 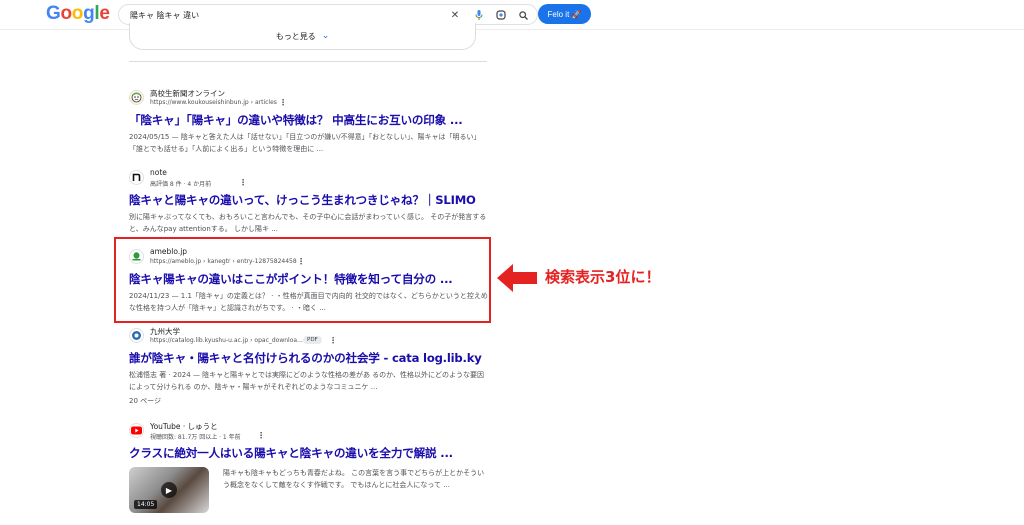 What do you see at coordinates (165, 331) in the screenshot?
I see `site-name: 九州大学` at bounding box center [165, 331].